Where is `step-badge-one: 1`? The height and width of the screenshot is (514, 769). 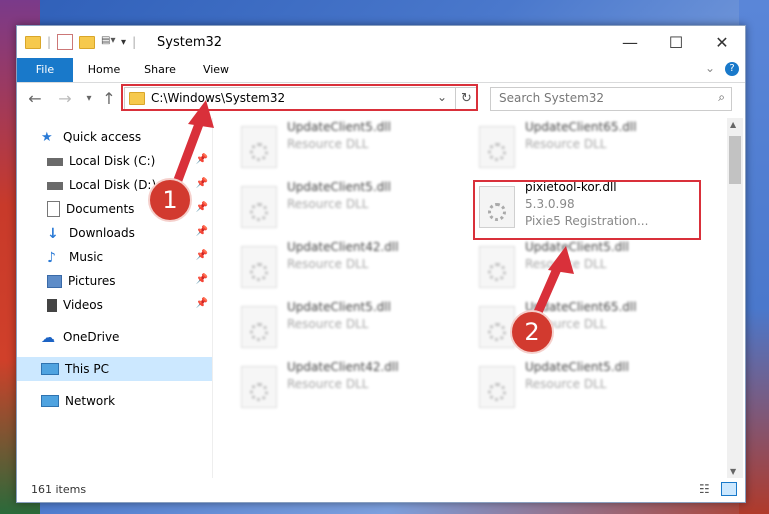 step-badge-one: 1 is located at coordinates (170, 200).